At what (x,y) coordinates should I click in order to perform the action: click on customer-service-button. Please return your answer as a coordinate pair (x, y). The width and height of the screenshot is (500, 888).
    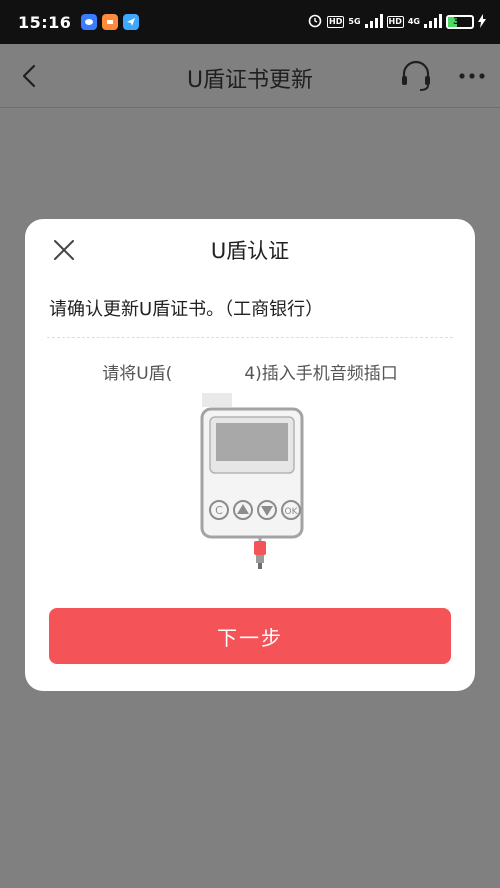
    Looking at the image, I should click on (416, 76).